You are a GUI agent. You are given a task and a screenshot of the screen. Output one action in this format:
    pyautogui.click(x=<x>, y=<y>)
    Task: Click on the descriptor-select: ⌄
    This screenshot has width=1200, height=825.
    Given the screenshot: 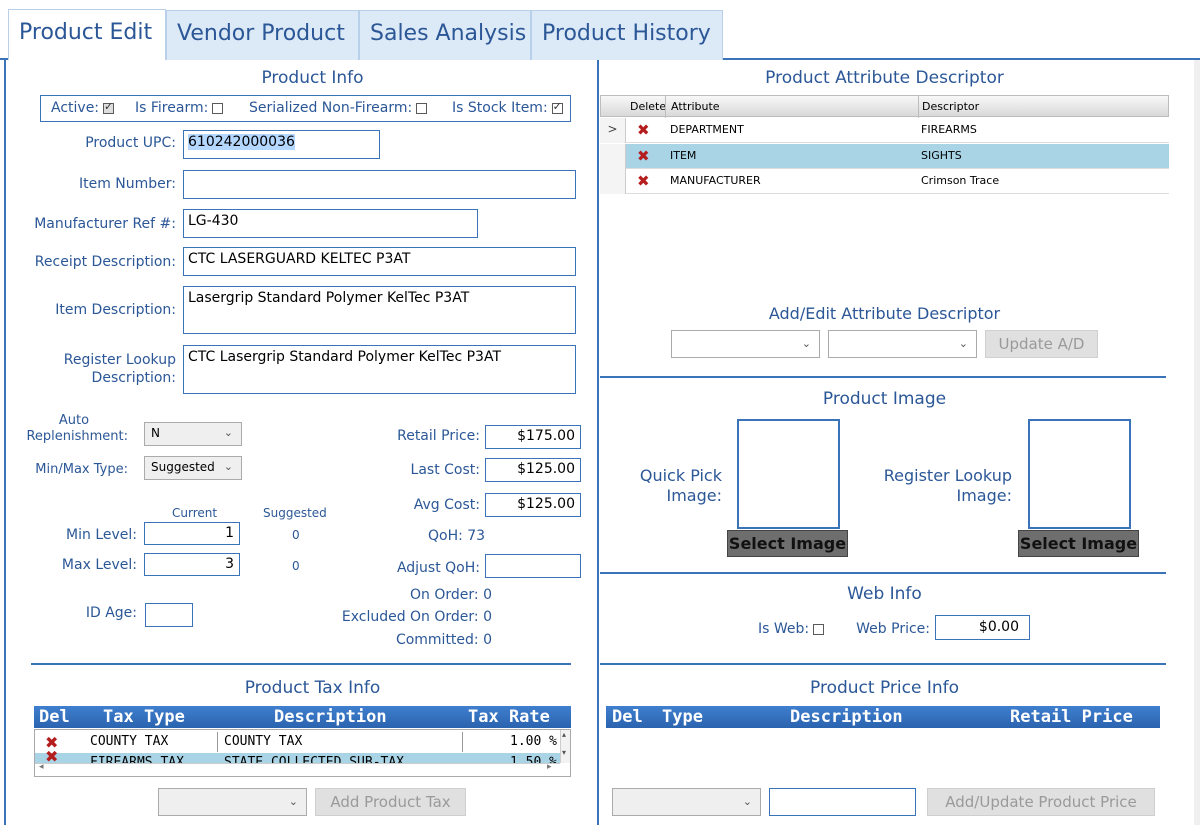 What is the action you would take?
    pyautogui.click(x=902, y=344)
    